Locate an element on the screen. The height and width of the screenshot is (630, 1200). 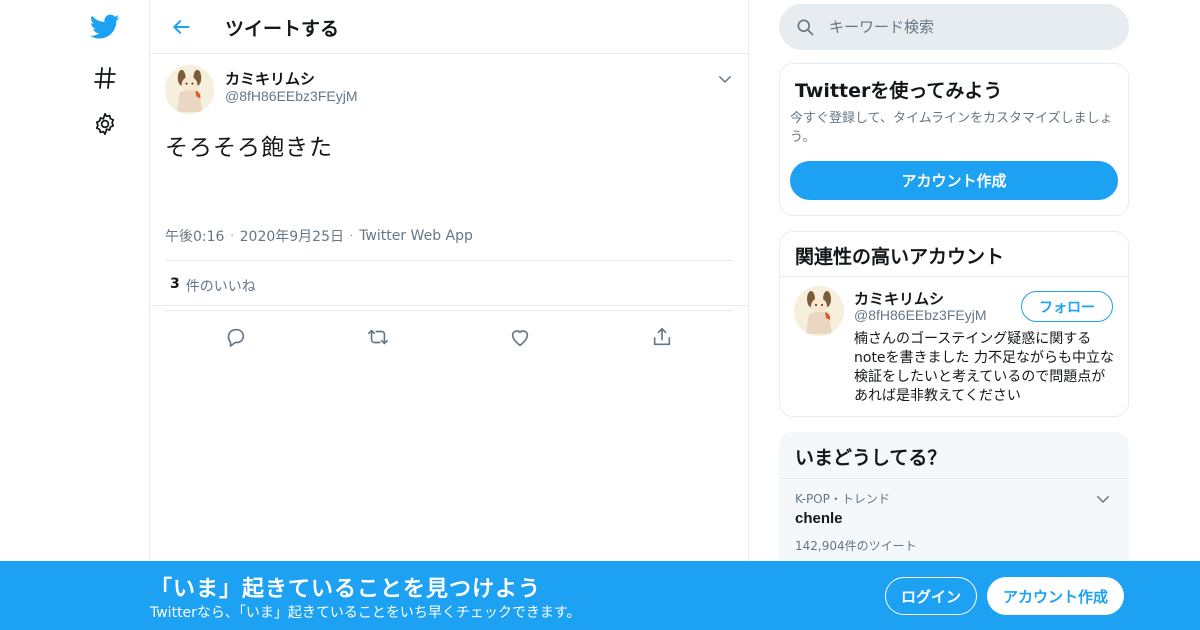
author-name: カミキリムシ is located at coordinates (270, 78).